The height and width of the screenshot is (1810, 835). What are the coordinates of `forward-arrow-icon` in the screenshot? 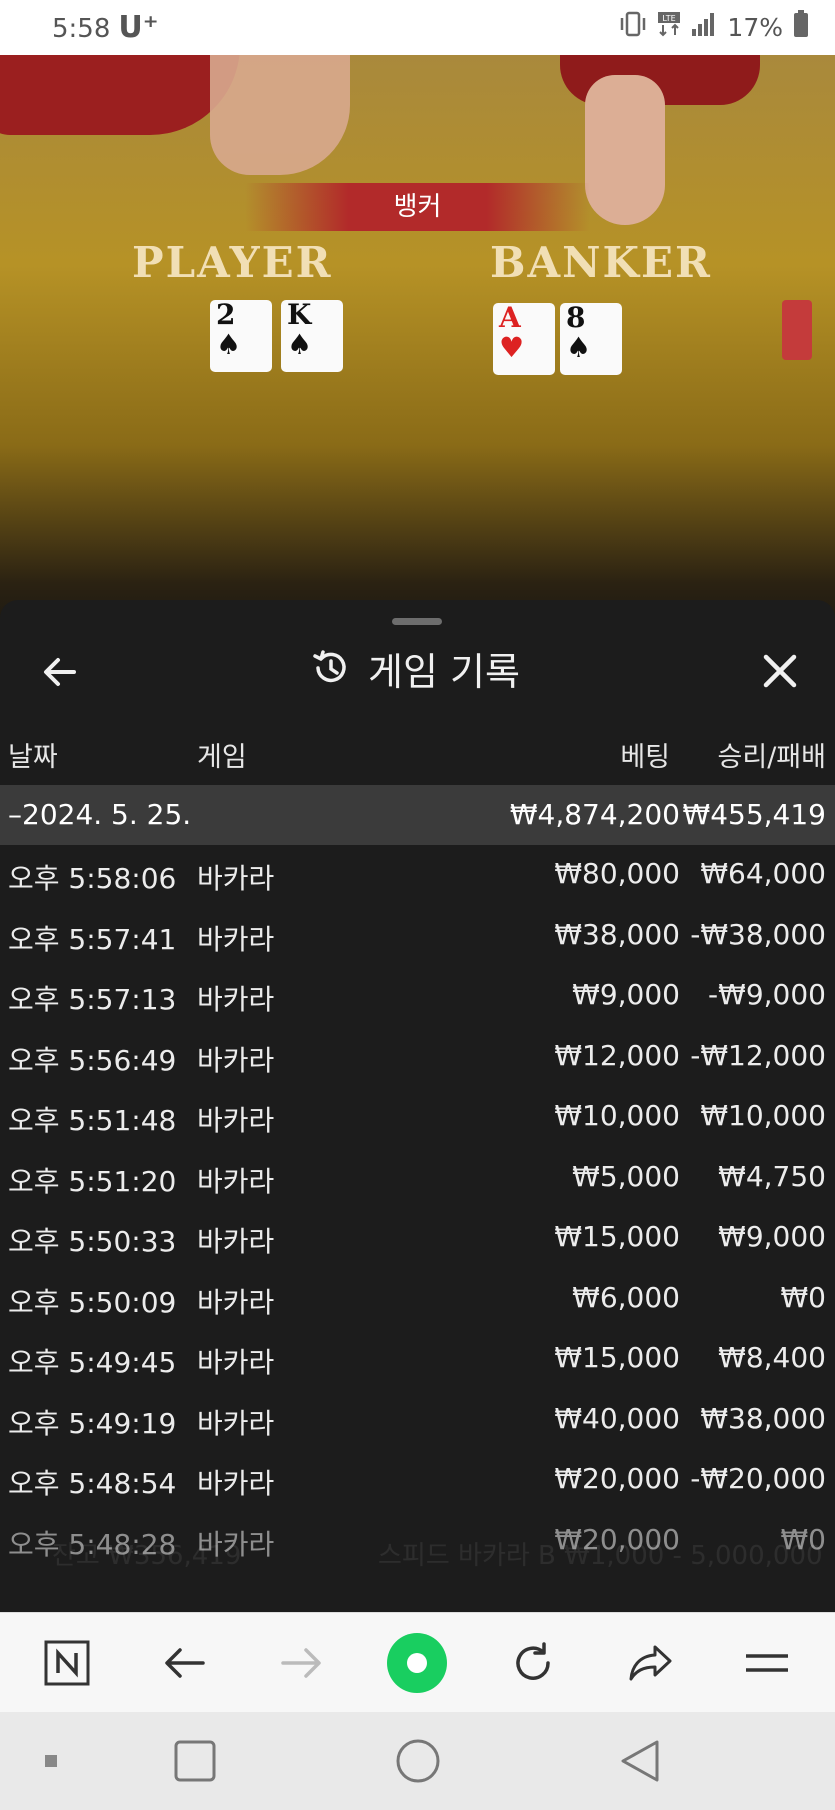 It's located at (301, 1663).